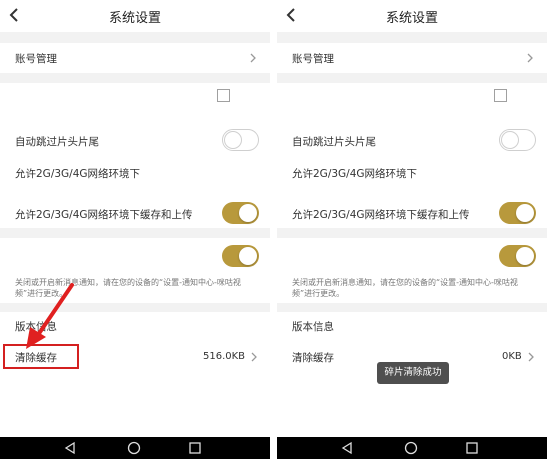  I want to click on cache-size-value: 0KB, so click(512, 356).